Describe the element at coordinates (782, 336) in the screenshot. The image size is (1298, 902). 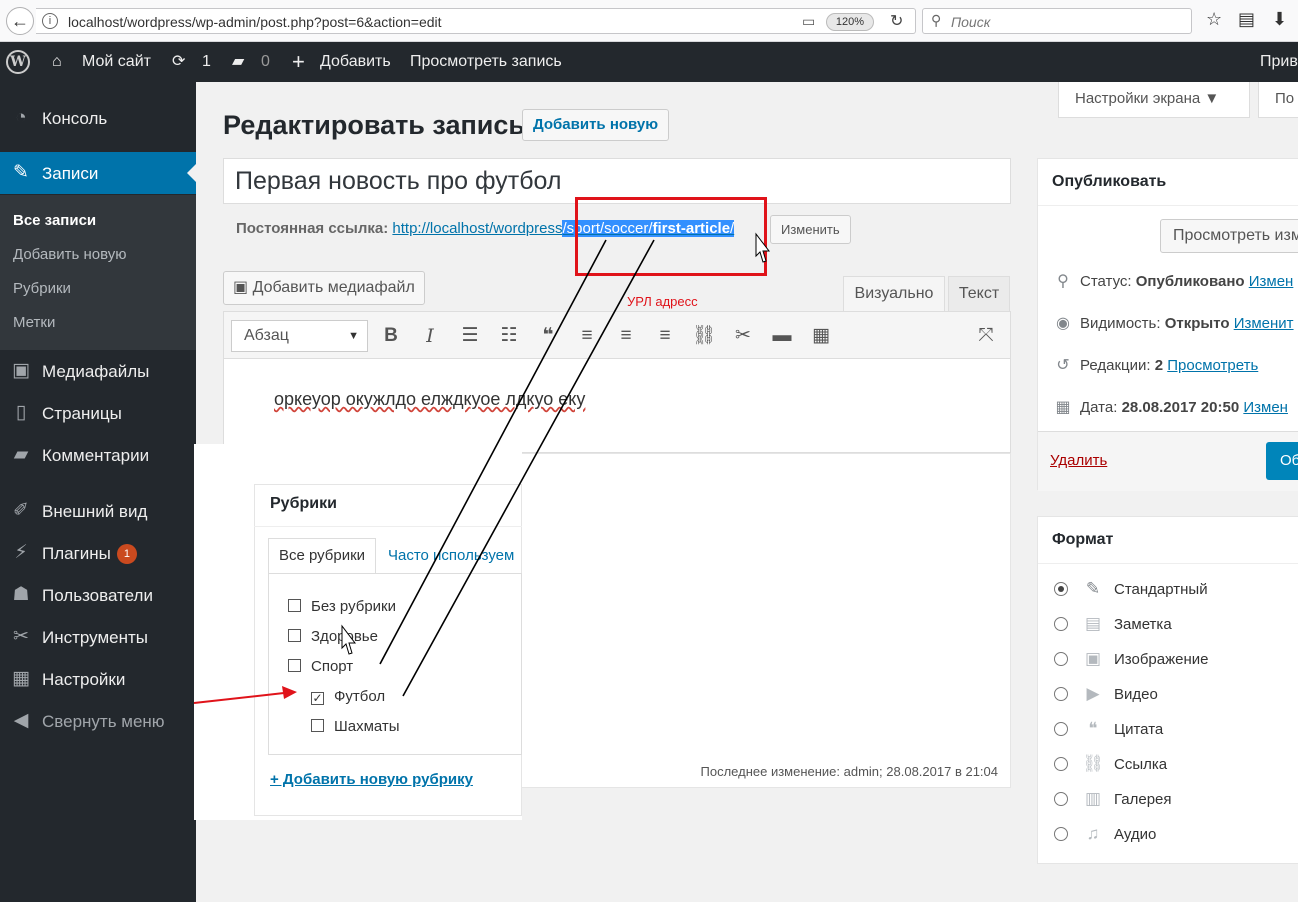
I see `read-more-icon: ▬` at that location.